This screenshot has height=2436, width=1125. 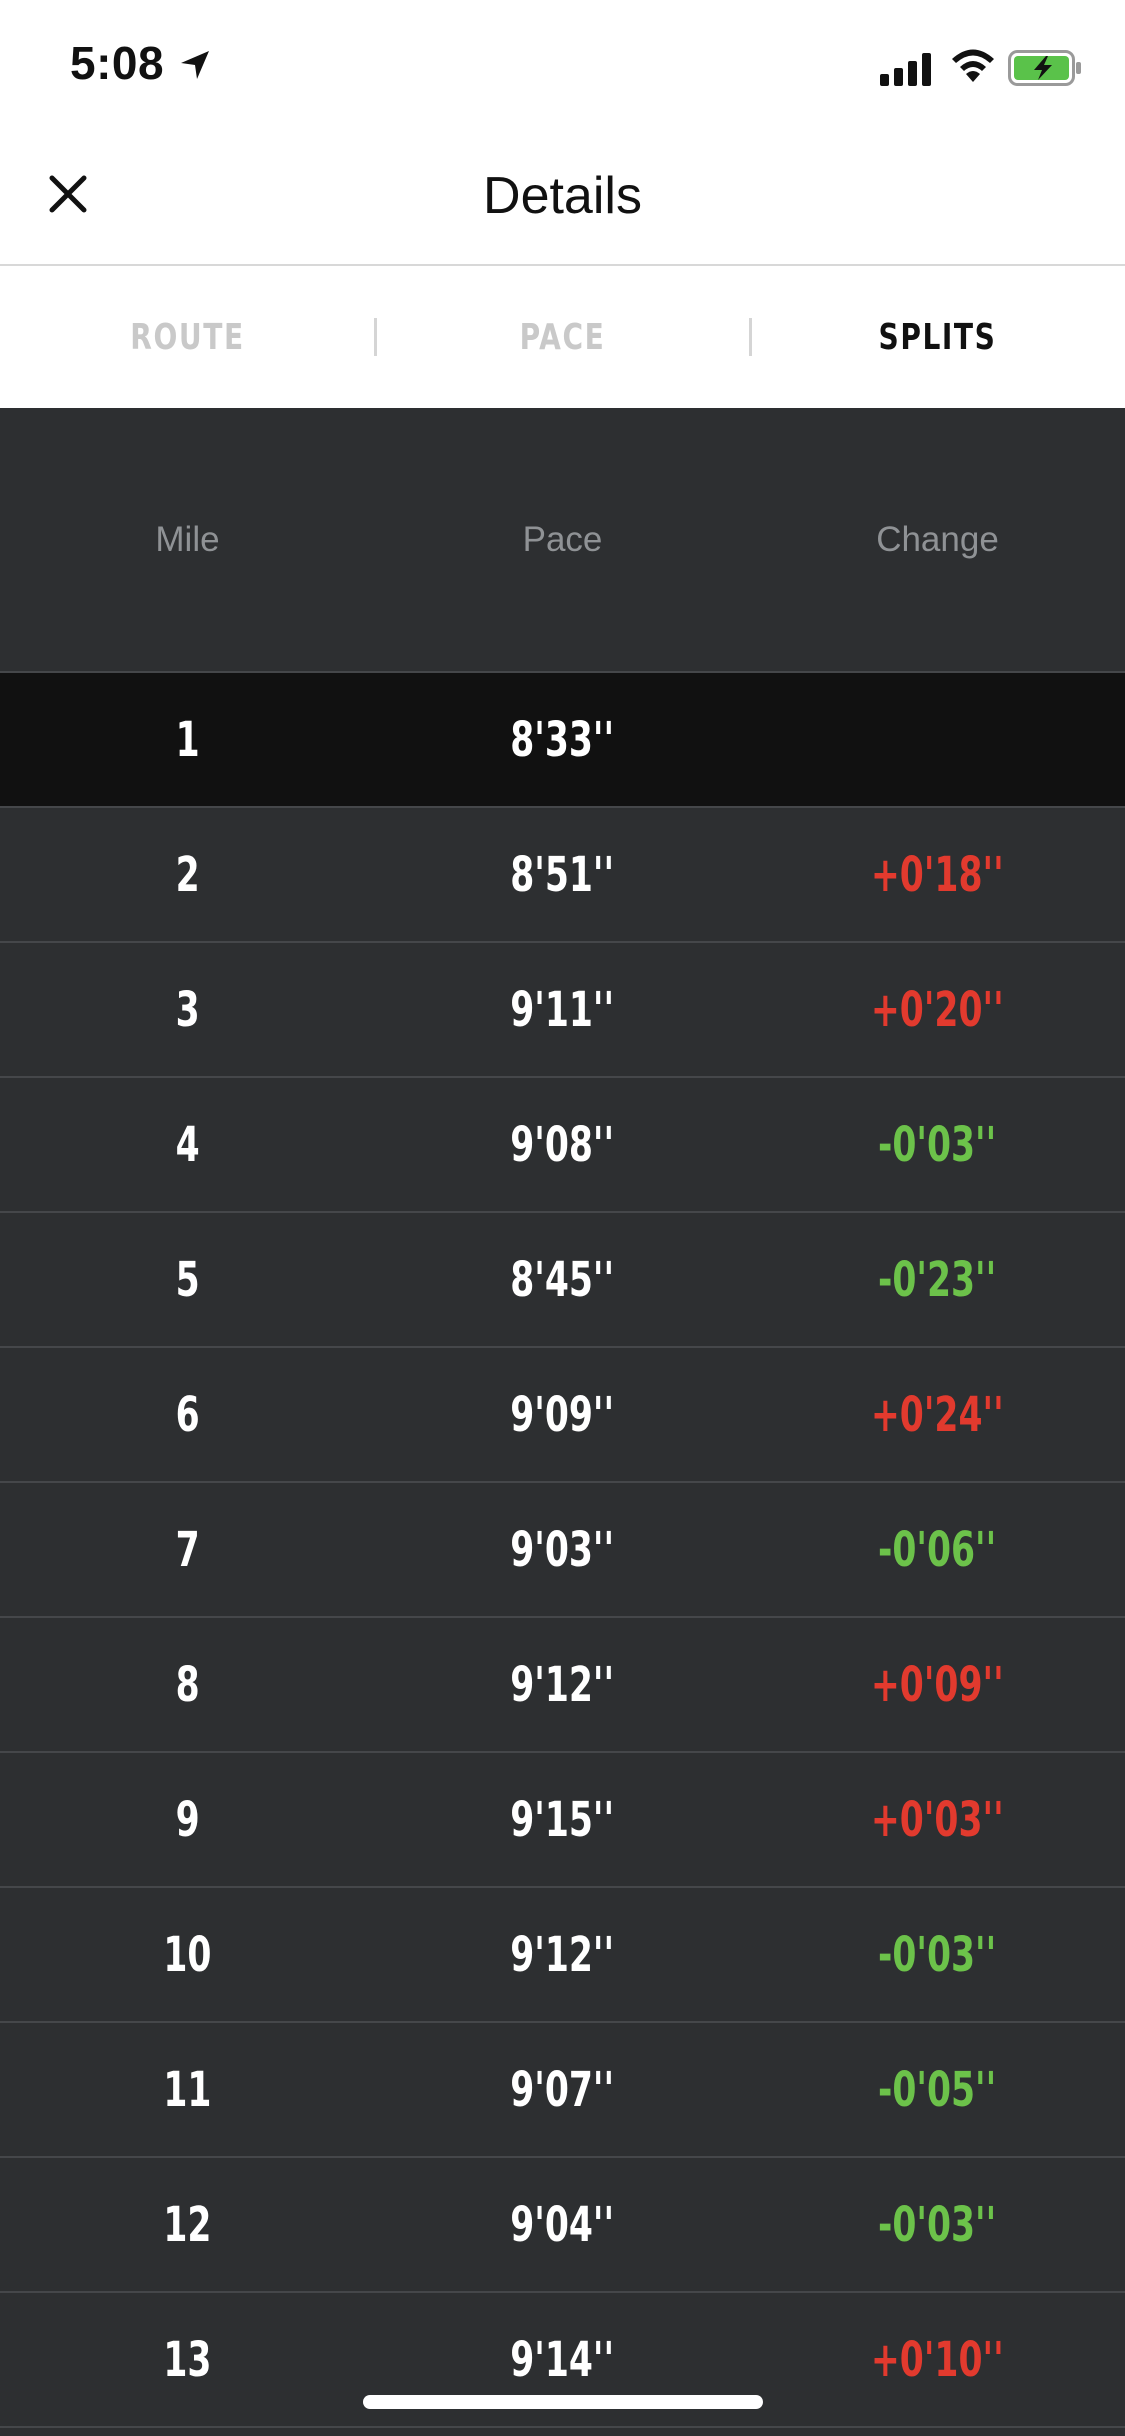 I want to click on mile-cell: 11, so click(x=187, y=2089).